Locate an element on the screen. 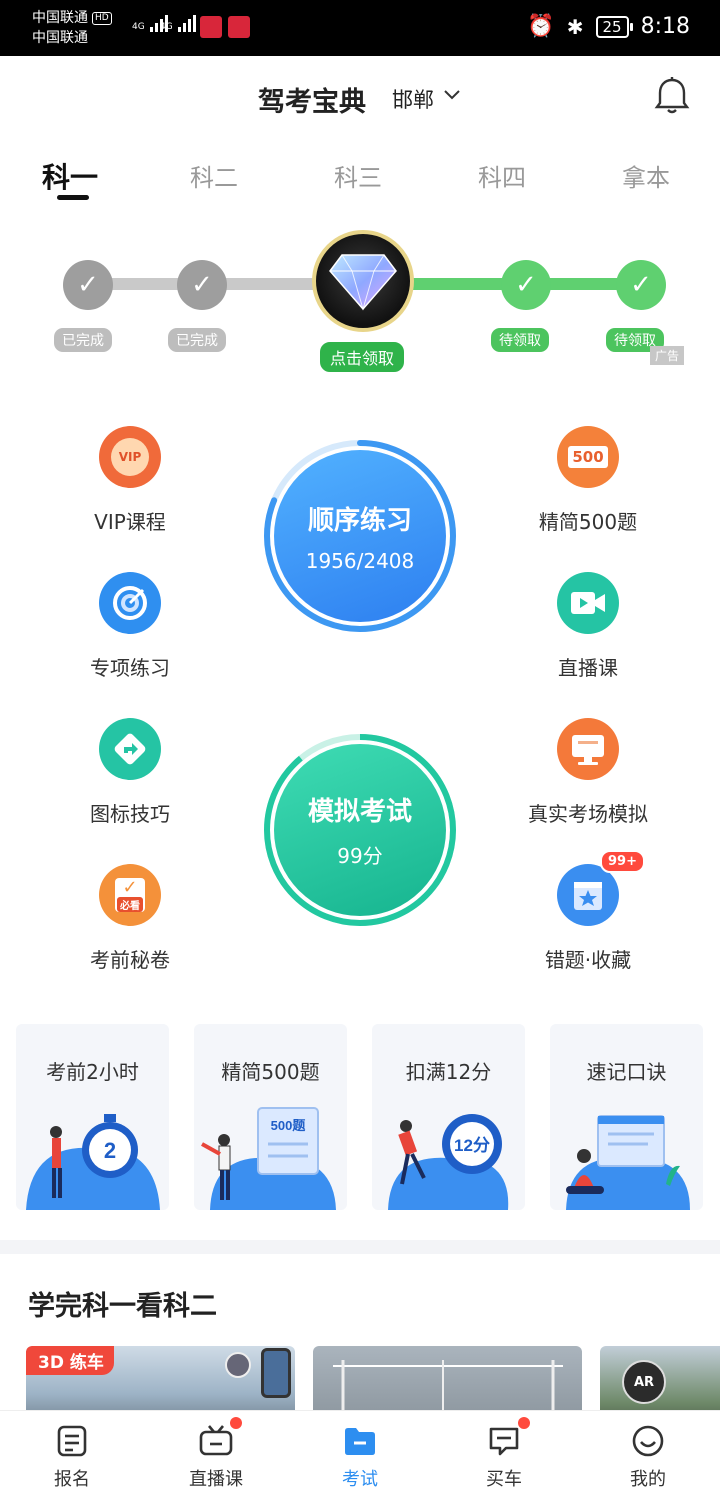 This screenshot has width=720, height=1496. feature-vip: VIP VIP课程 is located at coordinates (130, 480).